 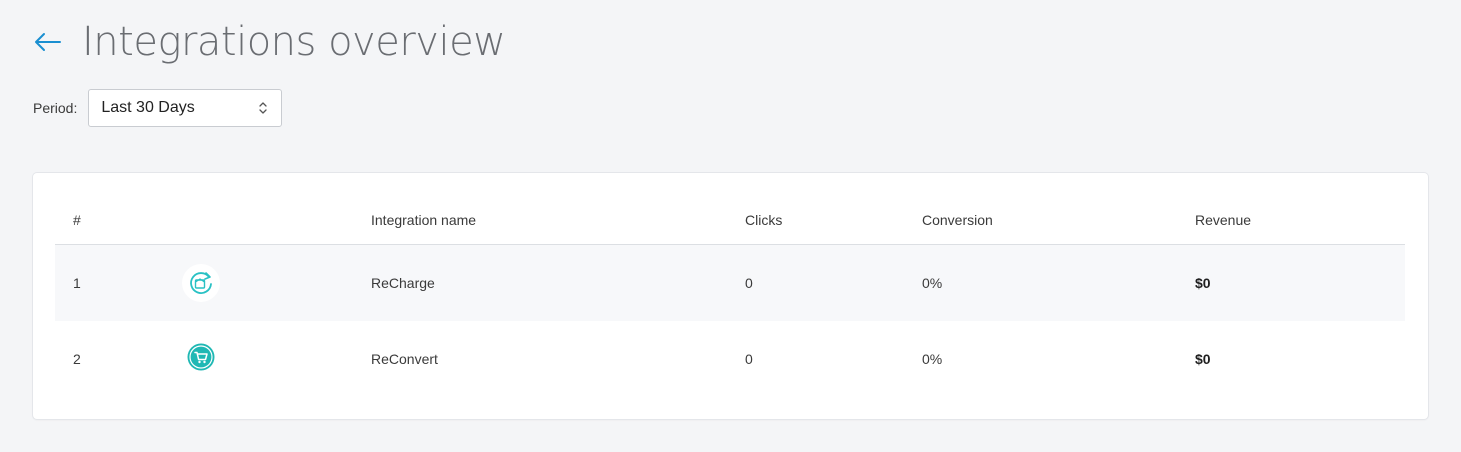 I want to click on header-number: #, so click(x=77, y=220).